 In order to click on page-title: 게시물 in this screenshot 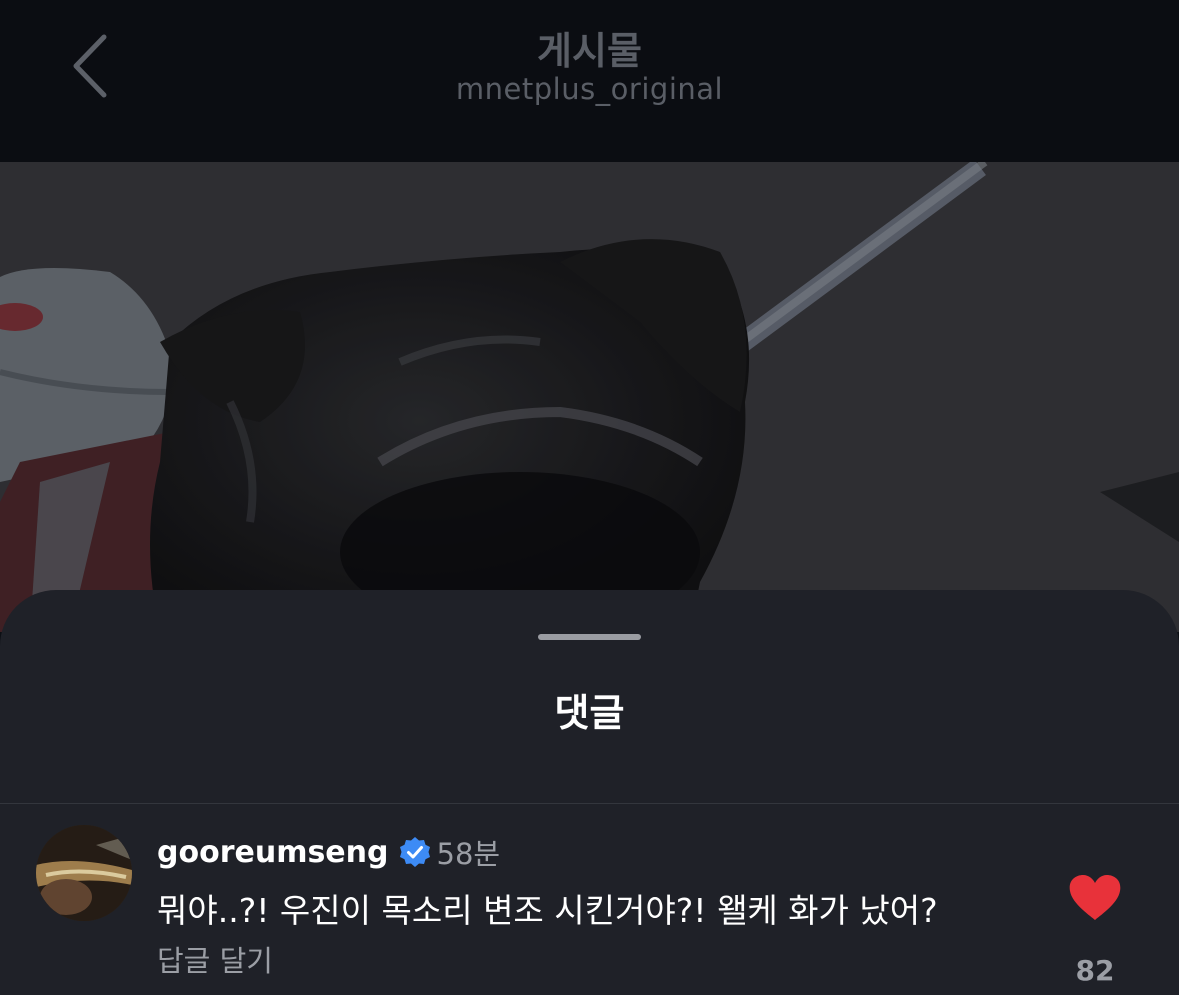, I will do `click(589, 51)`.